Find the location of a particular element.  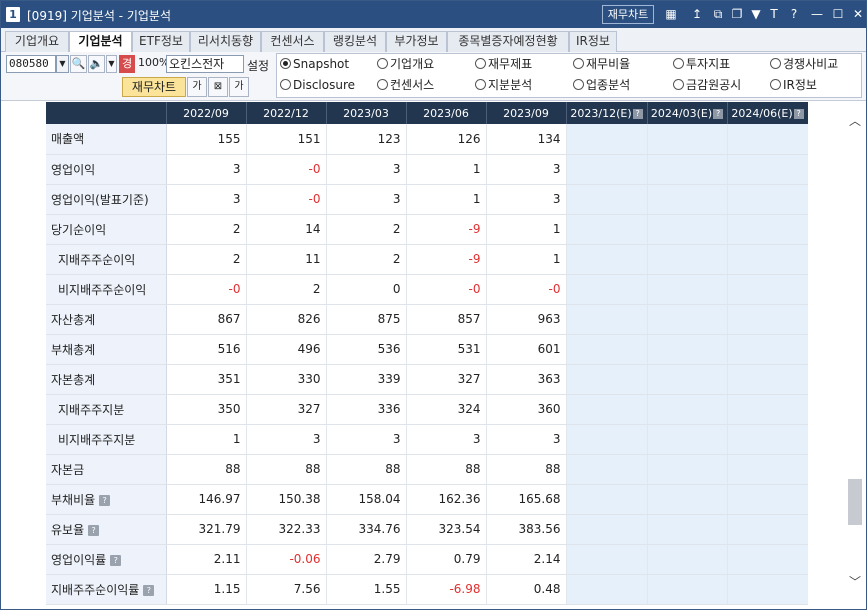

font-size-up-button: 가 is located at coordinates (239, 87).